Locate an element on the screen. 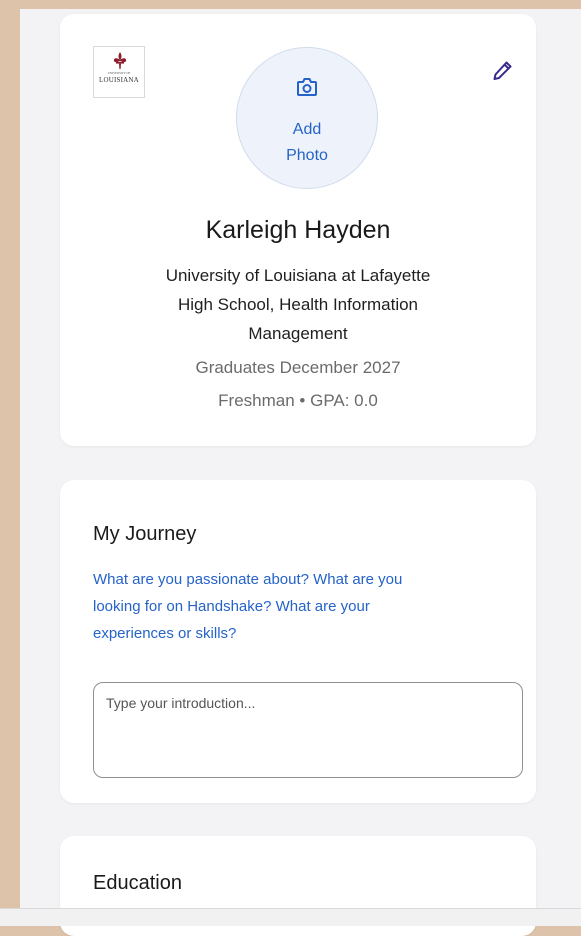  my-journey-title: My Journey is located at coordinates (145, 534).